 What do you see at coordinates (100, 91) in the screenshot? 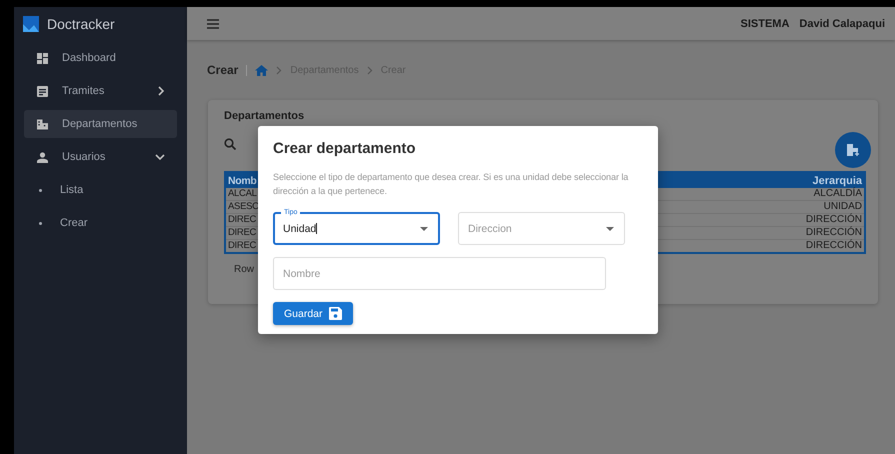
I see `sidebar-item: Tramites` at bounding box center [100, 91].